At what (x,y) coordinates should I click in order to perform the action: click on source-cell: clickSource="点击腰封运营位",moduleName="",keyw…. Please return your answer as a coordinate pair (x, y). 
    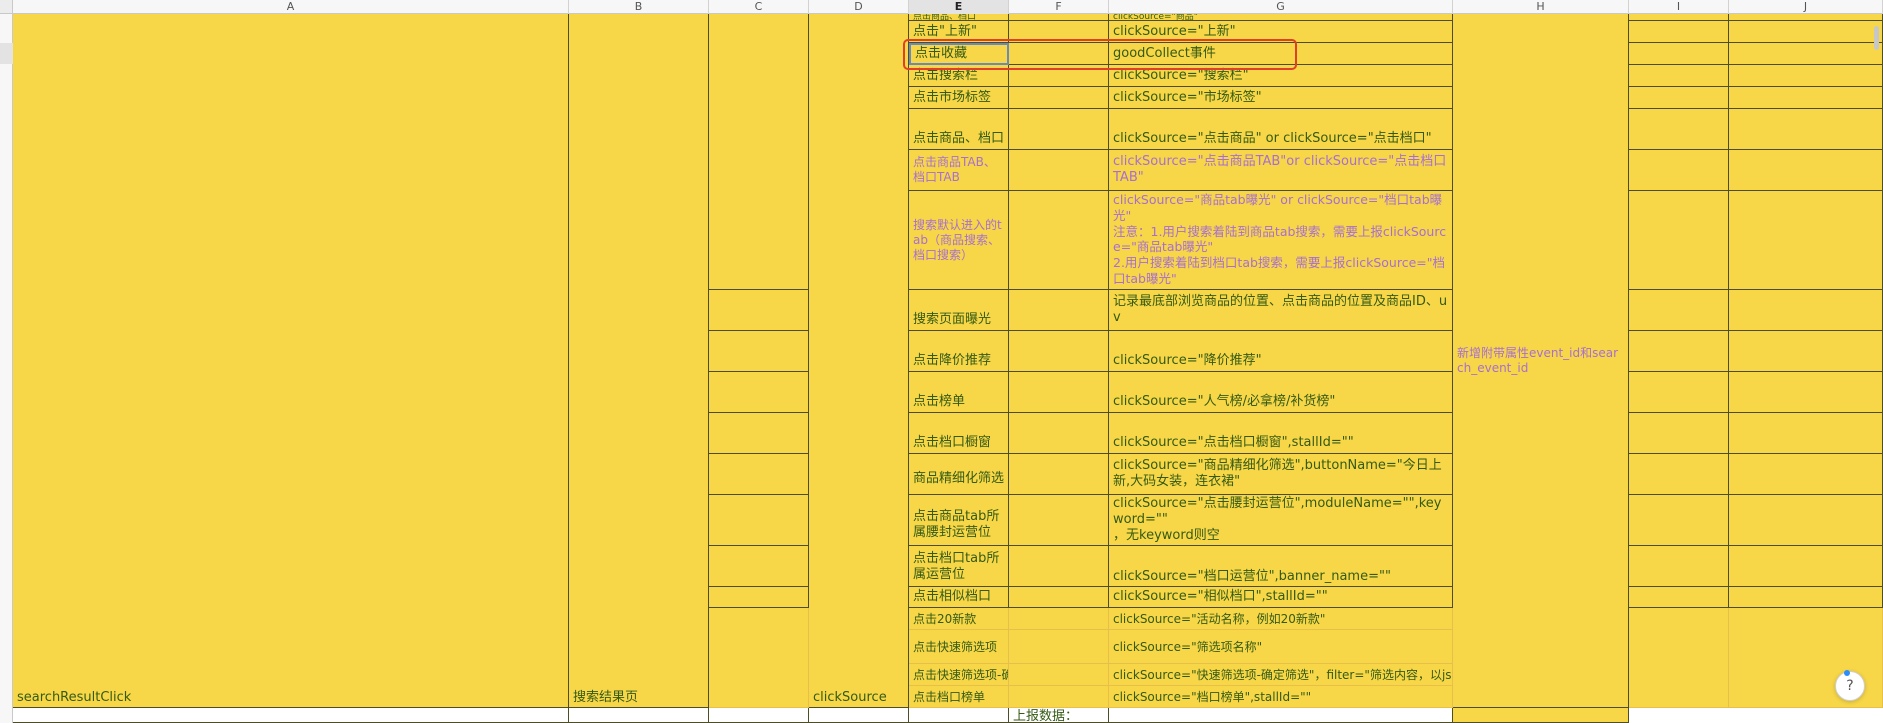
    Looking at the image, I should click on (1281, 520).